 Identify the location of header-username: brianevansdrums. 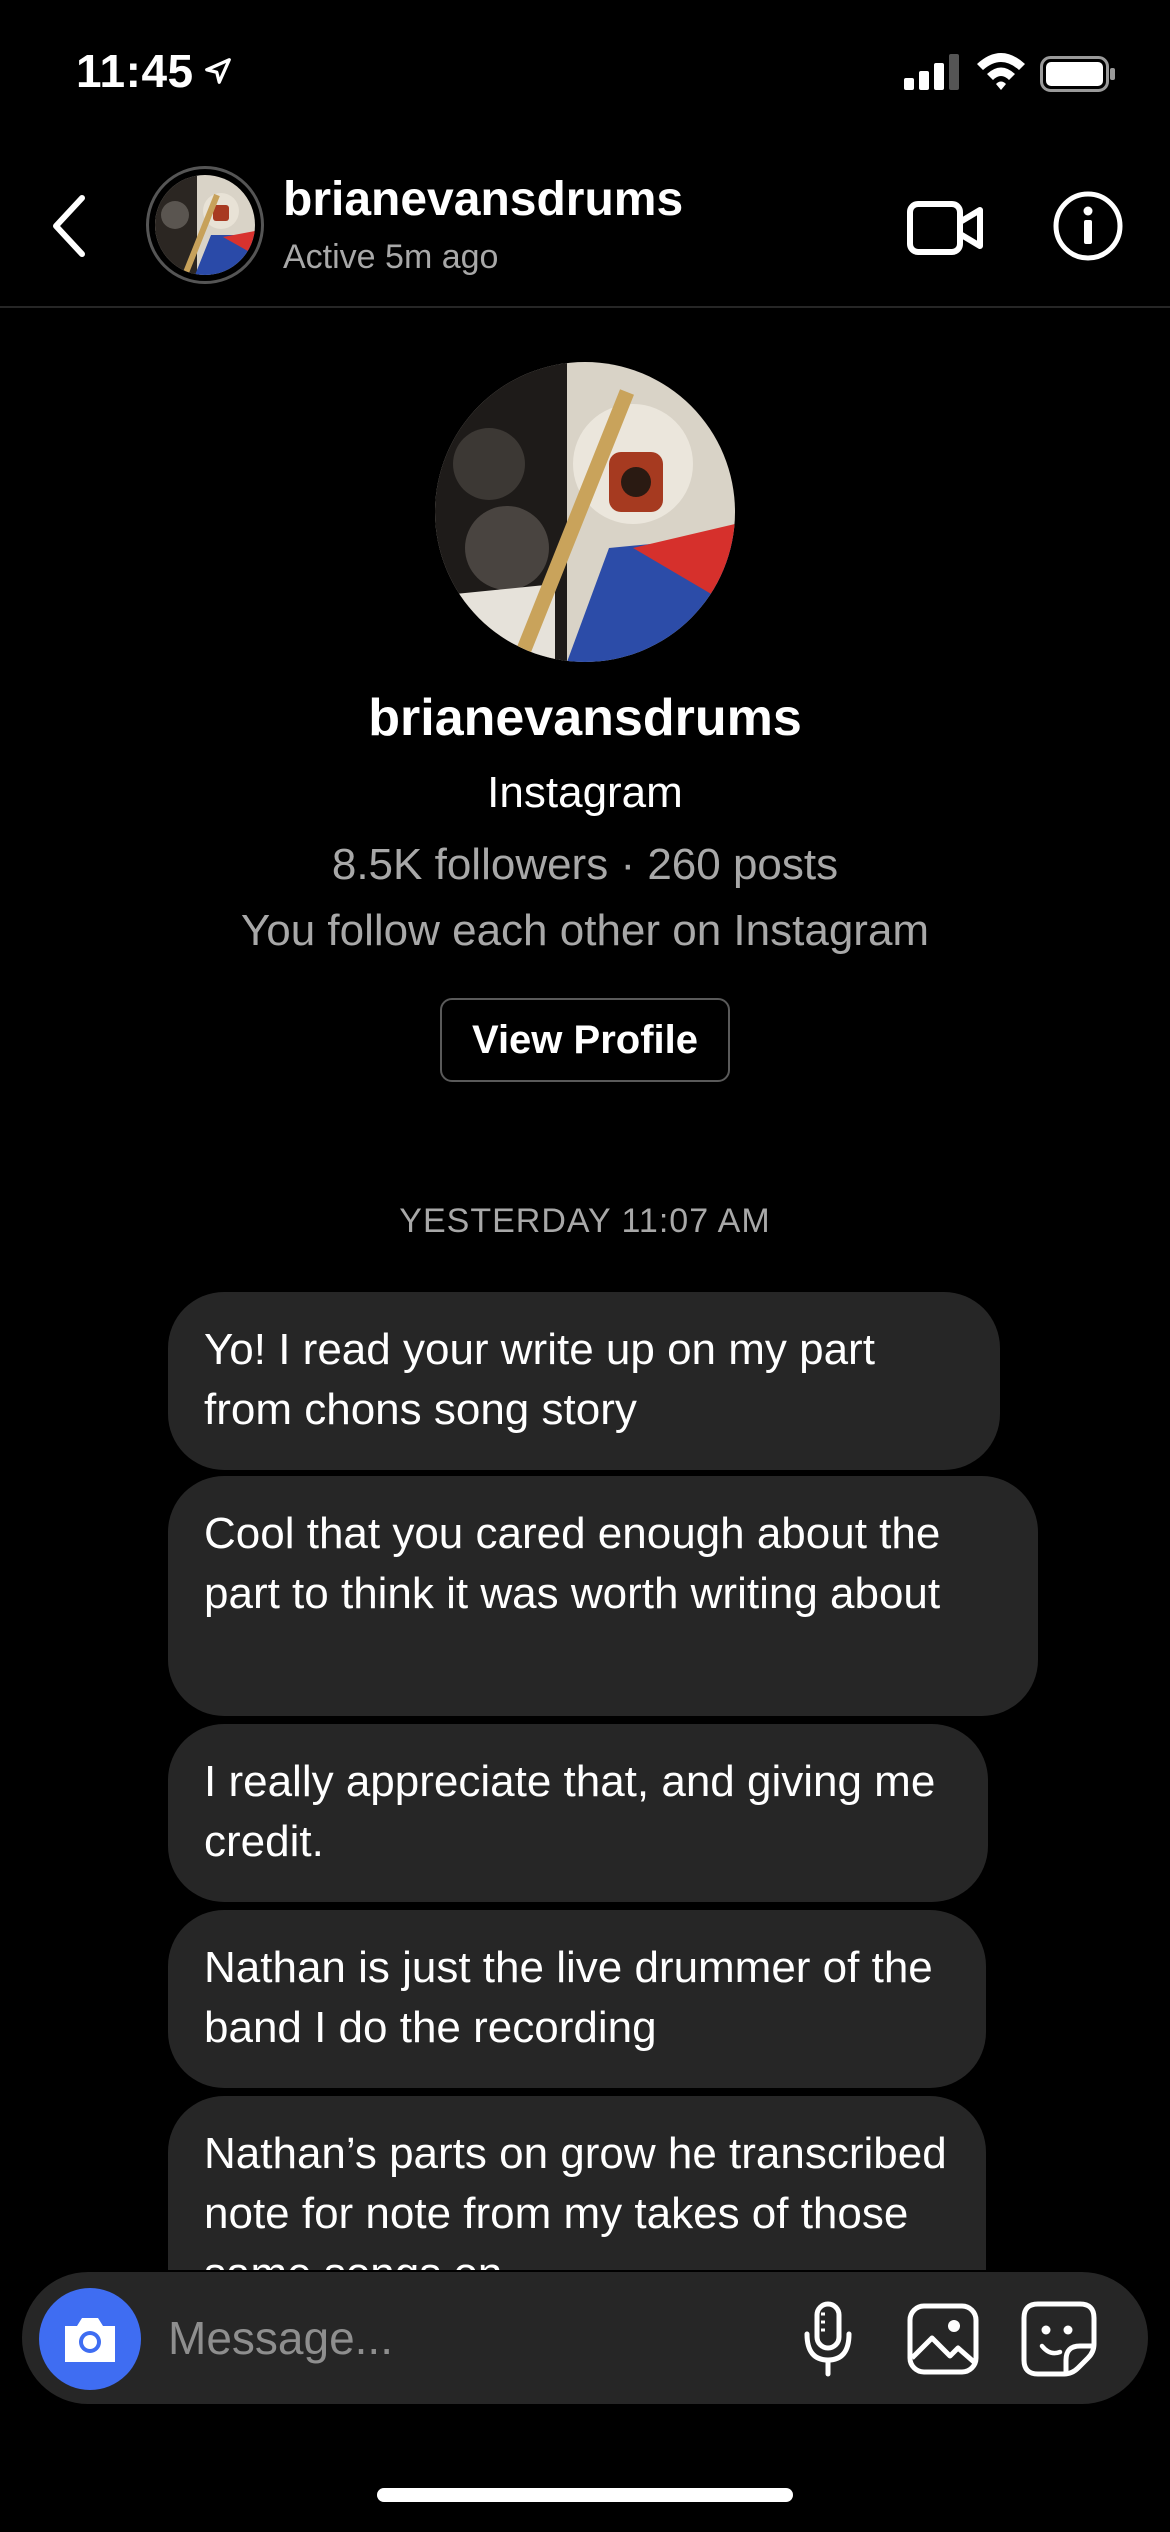
(483, 199).